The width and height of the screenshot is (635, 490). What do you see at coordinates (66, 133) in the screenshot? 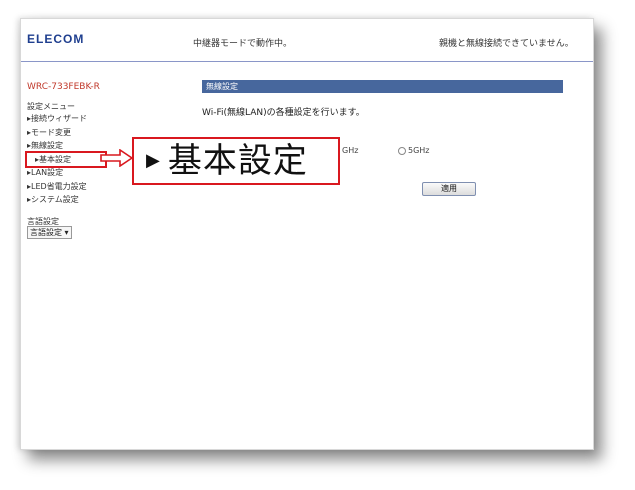
I see `sidebar-item-mode-change: ▸モード変更` at bounding box center [66, 133].